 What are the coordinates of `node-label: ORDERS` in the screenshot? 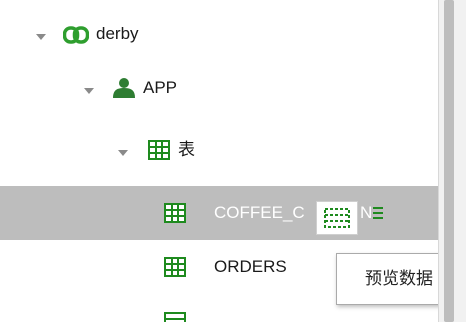 It's located at (250, 266).